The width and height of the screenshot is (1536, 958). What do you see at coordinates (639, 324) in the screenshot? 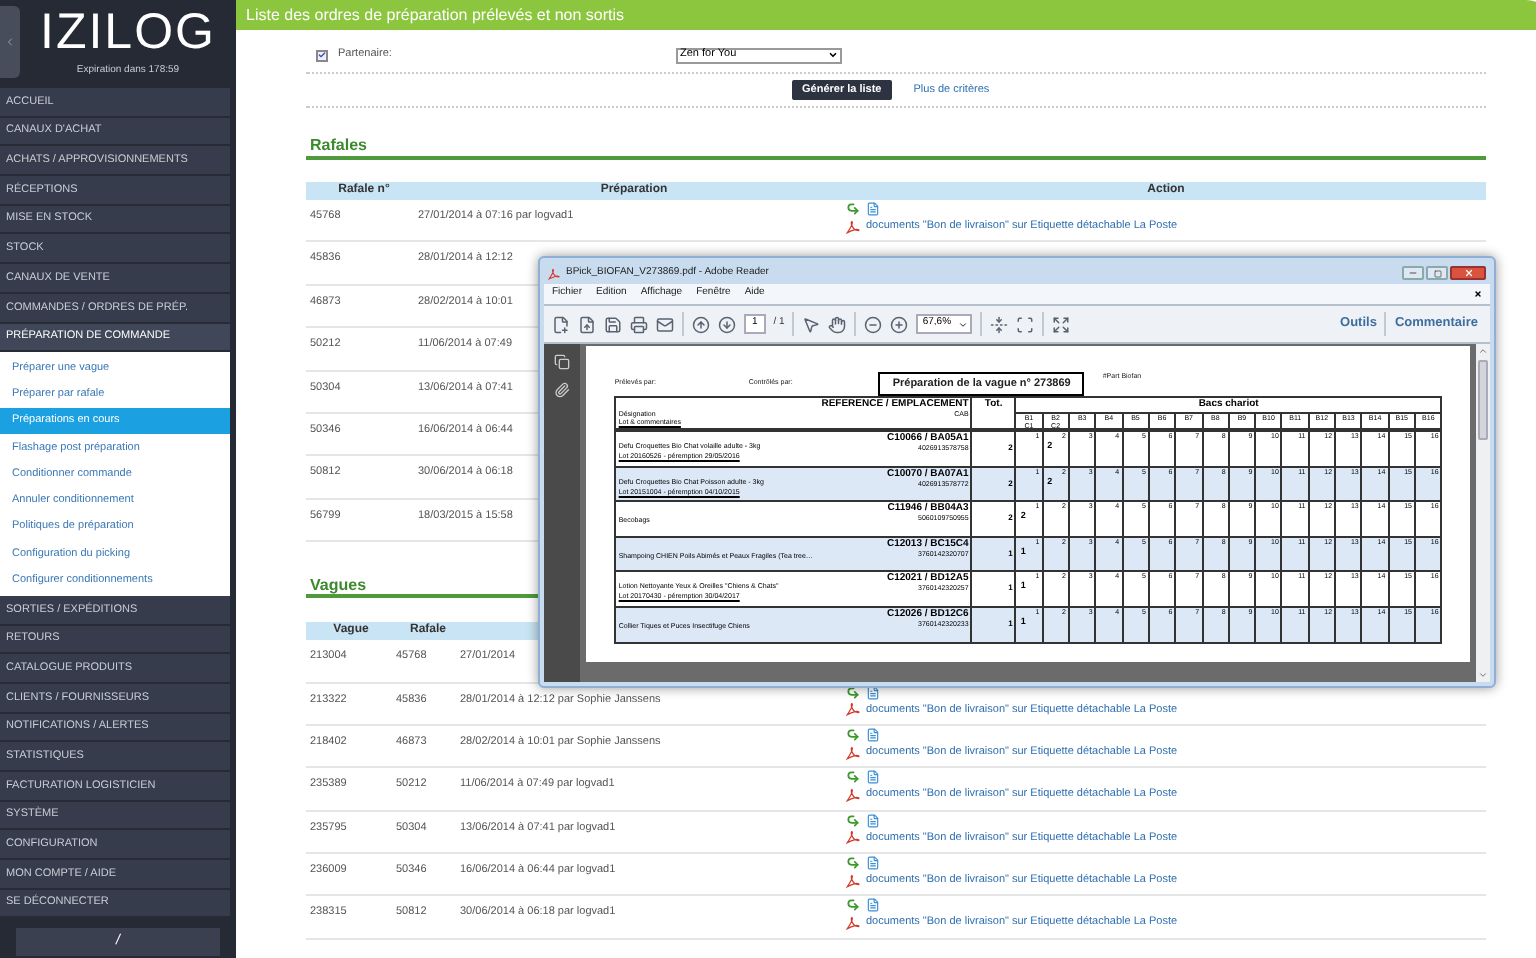
I see `print-icon` at bounding box center [639, 324].